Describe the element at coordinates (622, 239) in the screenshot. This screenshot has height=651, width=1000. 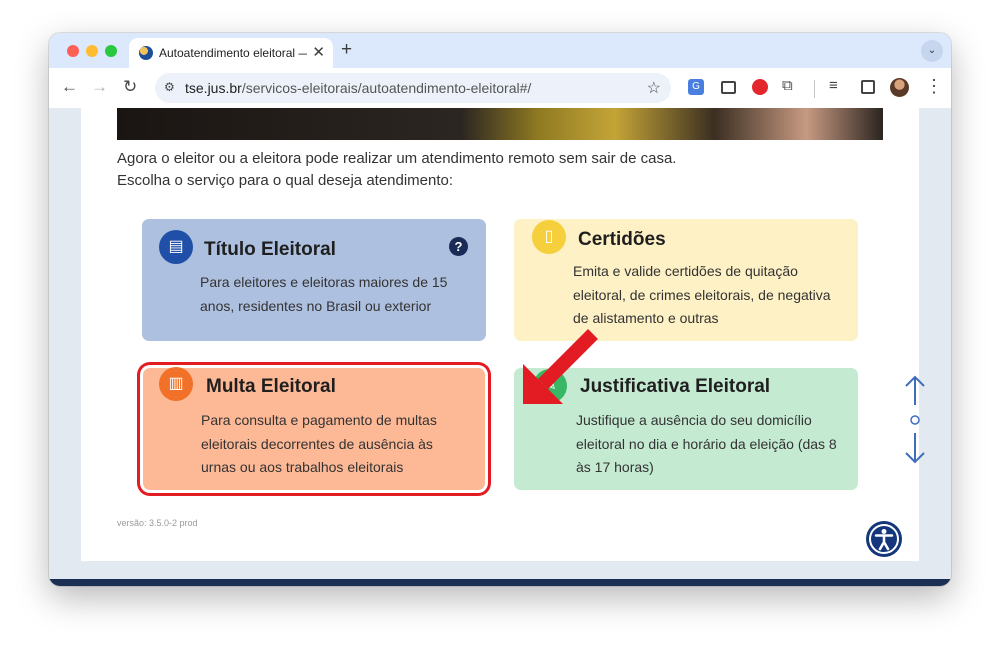
I see `card-title: Certidões` at that location.